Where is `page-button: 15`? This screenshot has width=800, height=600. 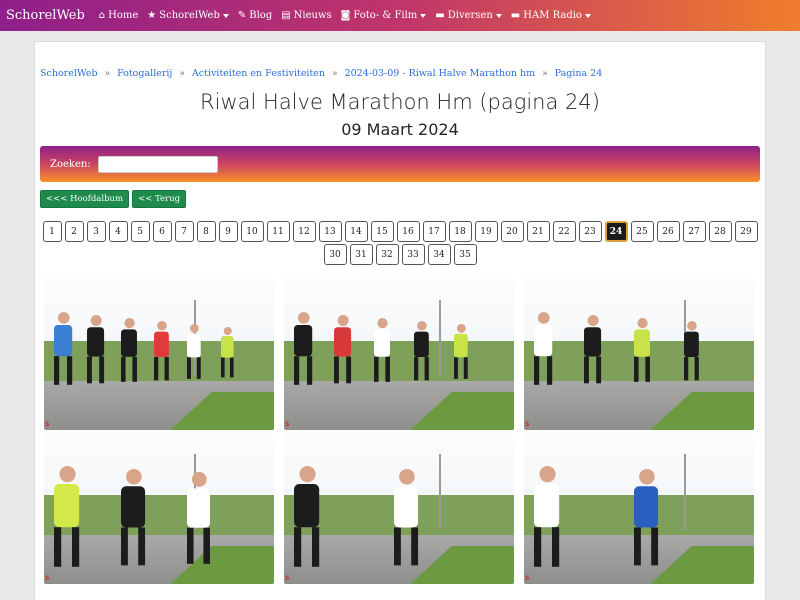
page-button: 15 is located at coordinates (382, 231).